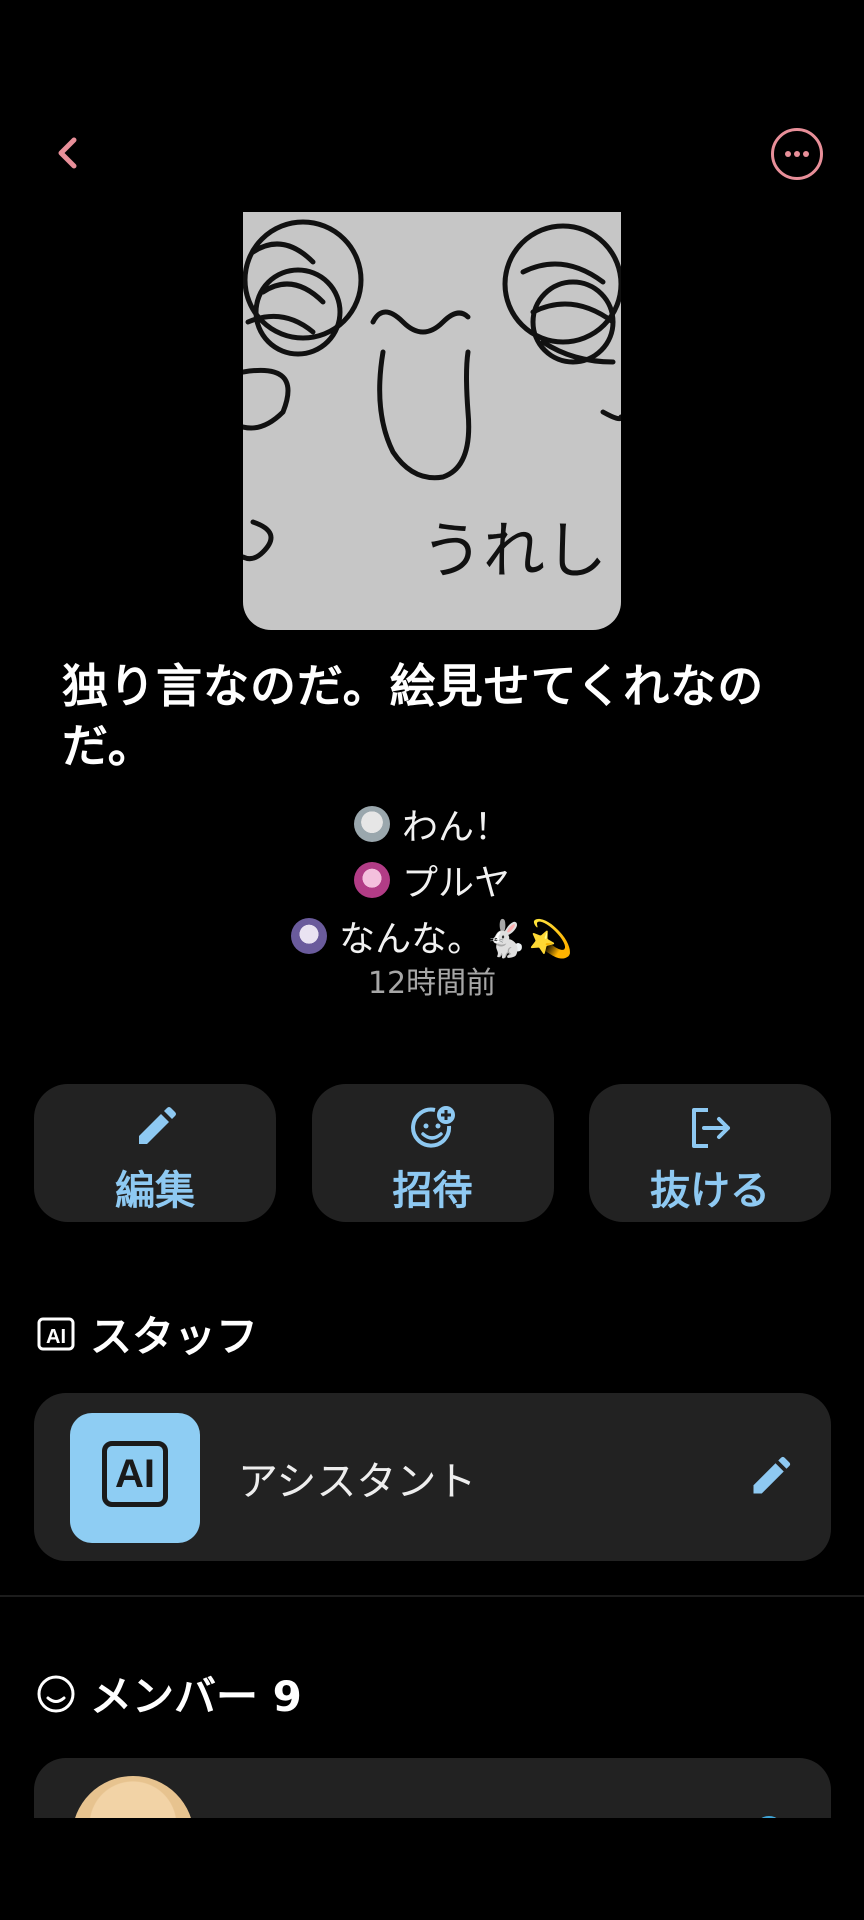 The width and height of the screenshot is (864, 1920). Describe the element at coordinates (455, 827) in the screenshot. I see `member-name: わん！` at that location.